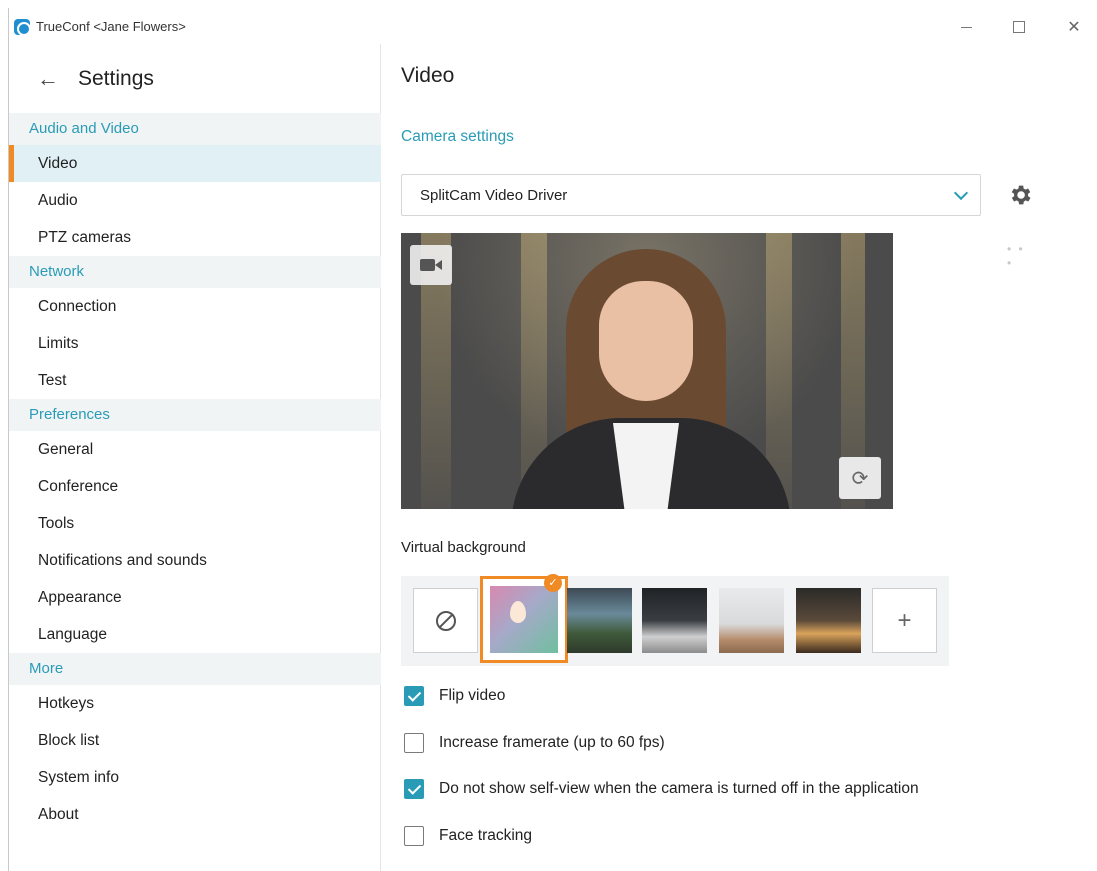  I want to click on sidebar-item-connection: Connection, so click(195, 306).